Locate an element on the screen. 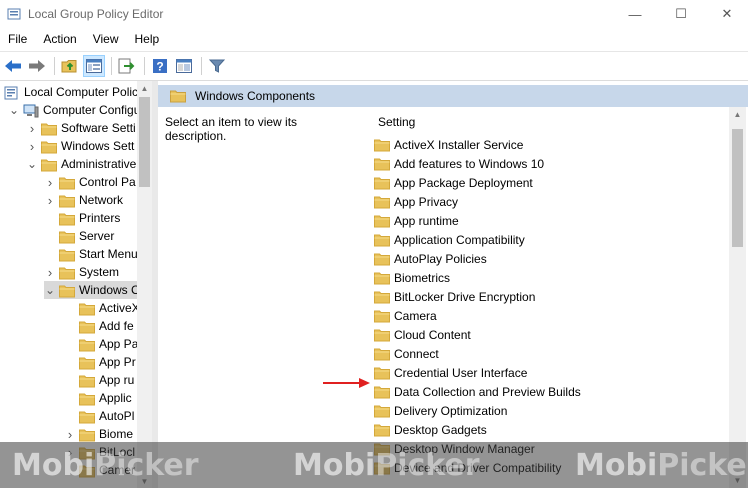  help-button: ? is located at coordinates (160, 66).